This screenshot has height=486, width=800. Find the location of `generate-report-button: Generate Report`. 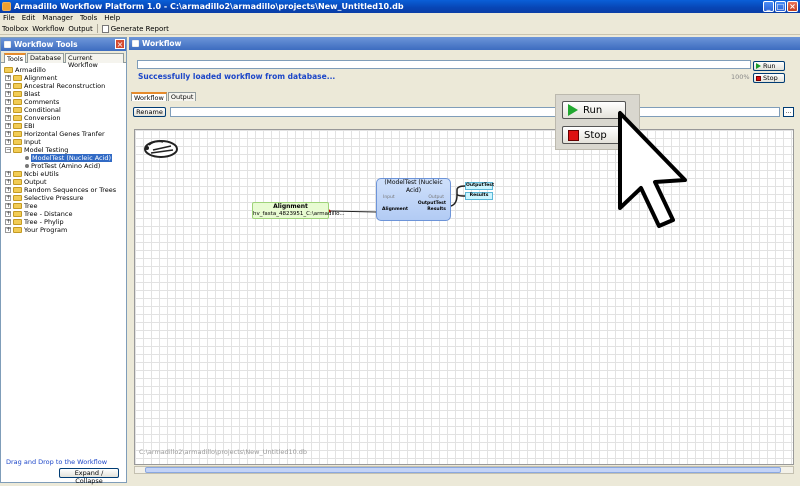

generate-report-button: Generate Report is located at coordinates (135, 28).